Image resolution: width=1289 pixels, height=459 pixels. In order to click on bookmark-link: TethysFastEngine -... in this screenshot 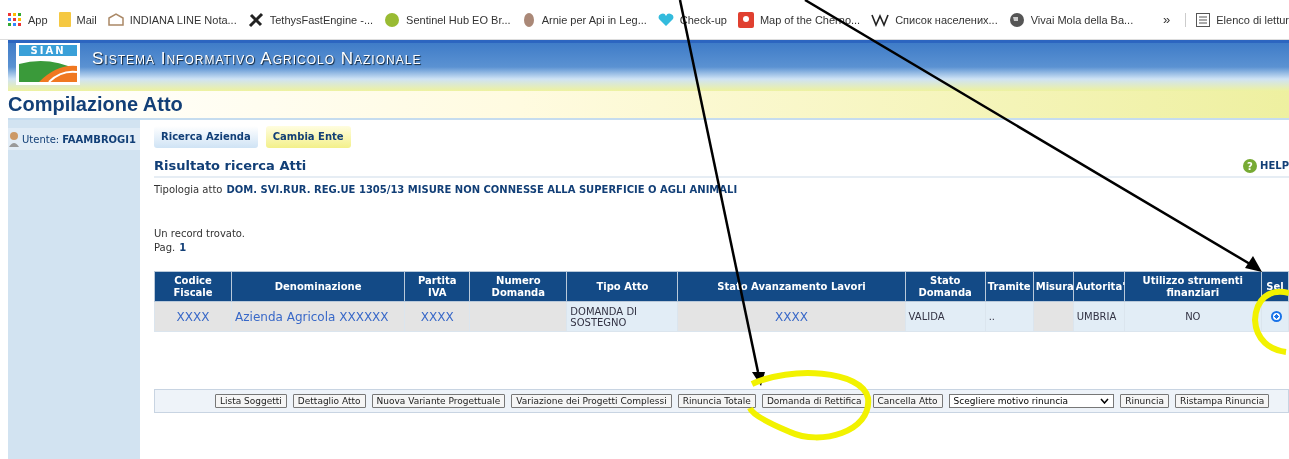, I will do `click(321, 19)`.